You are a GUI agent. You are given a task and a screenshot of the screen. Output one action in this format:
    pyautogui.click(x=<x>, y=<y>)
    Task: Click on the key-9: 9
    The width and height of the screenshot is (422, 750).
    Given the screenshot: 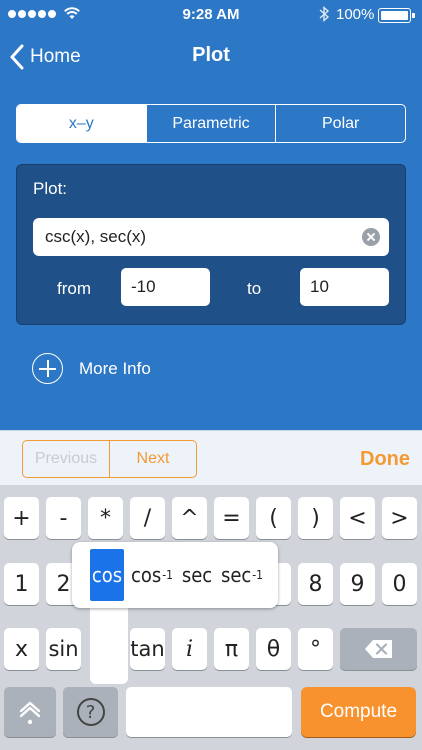 What is the action you would take?
    pyautogui.click(x=357, y=584)
    